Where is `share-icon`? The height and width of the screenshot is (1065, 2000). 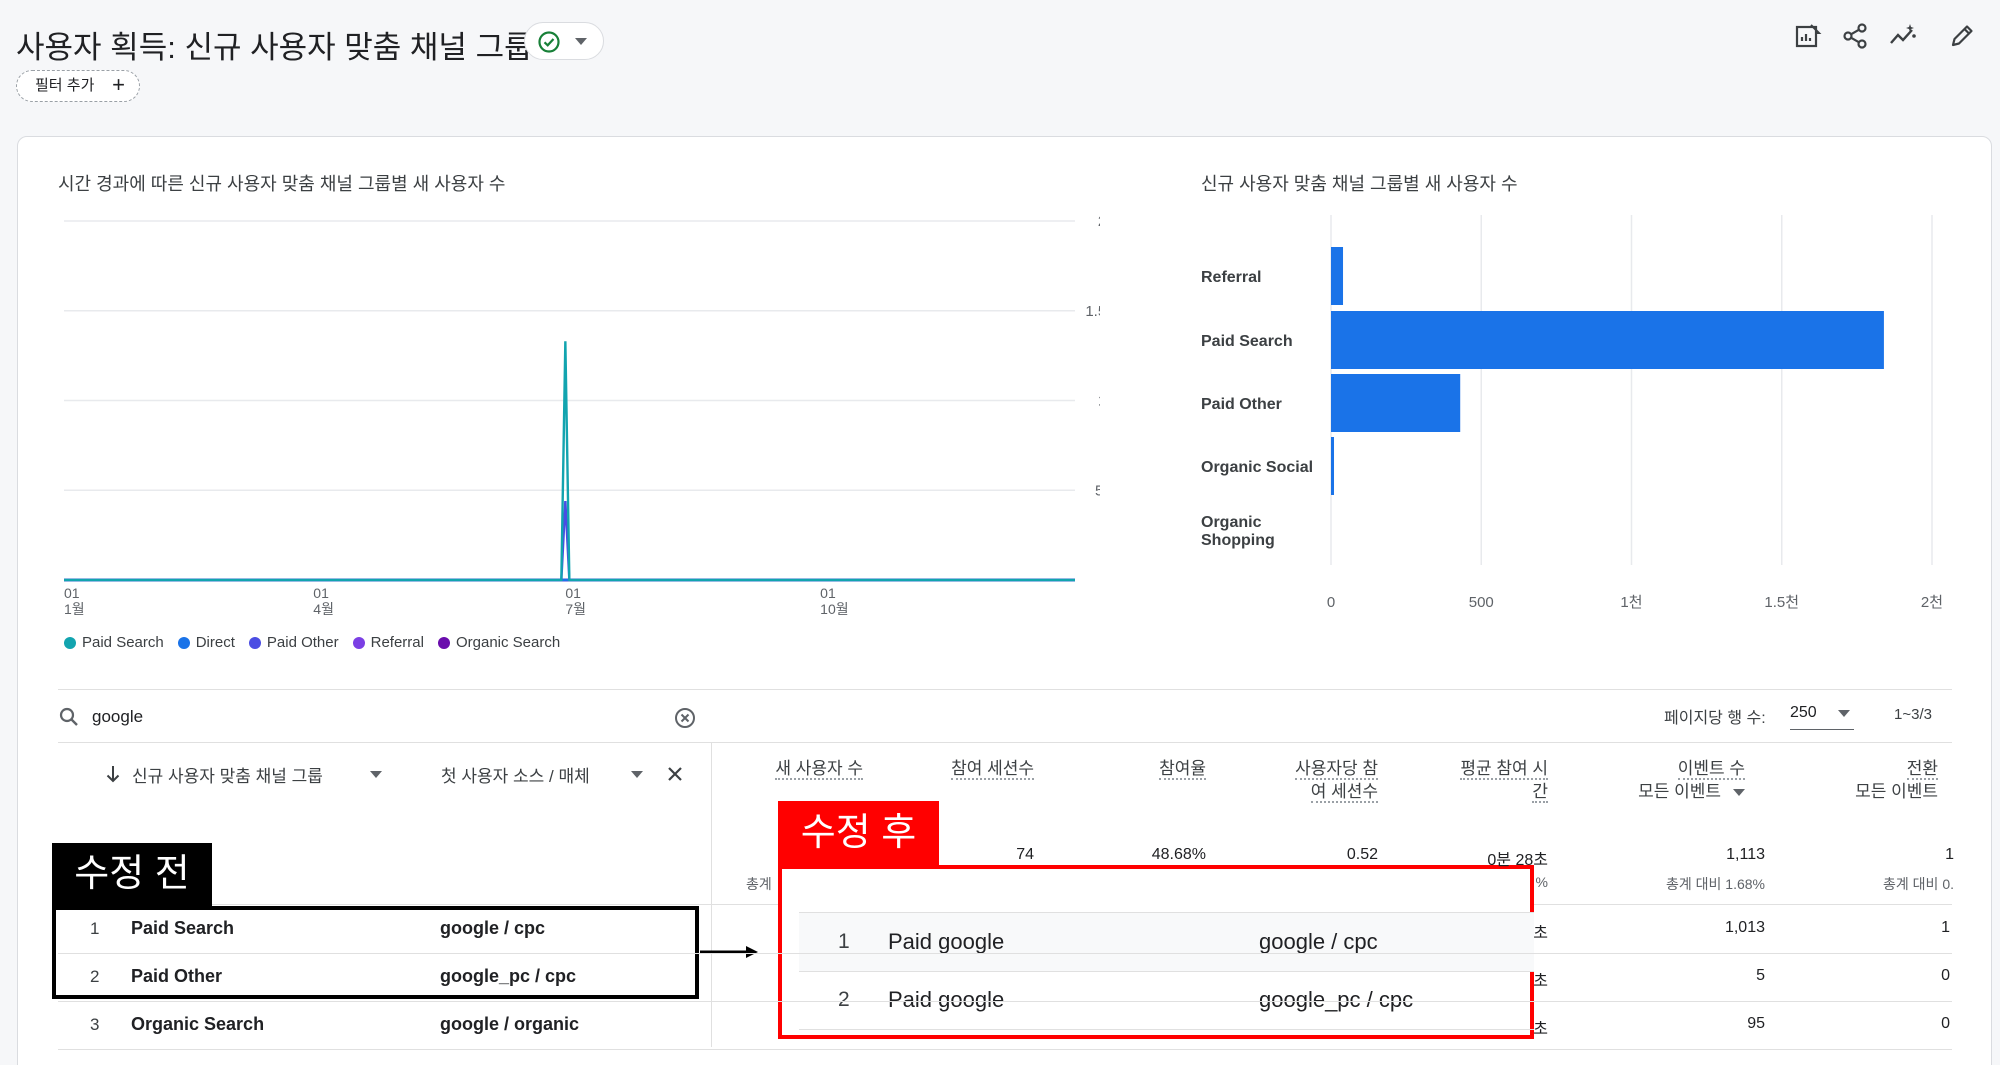
share-icon is located at coordinates (1855, 36).